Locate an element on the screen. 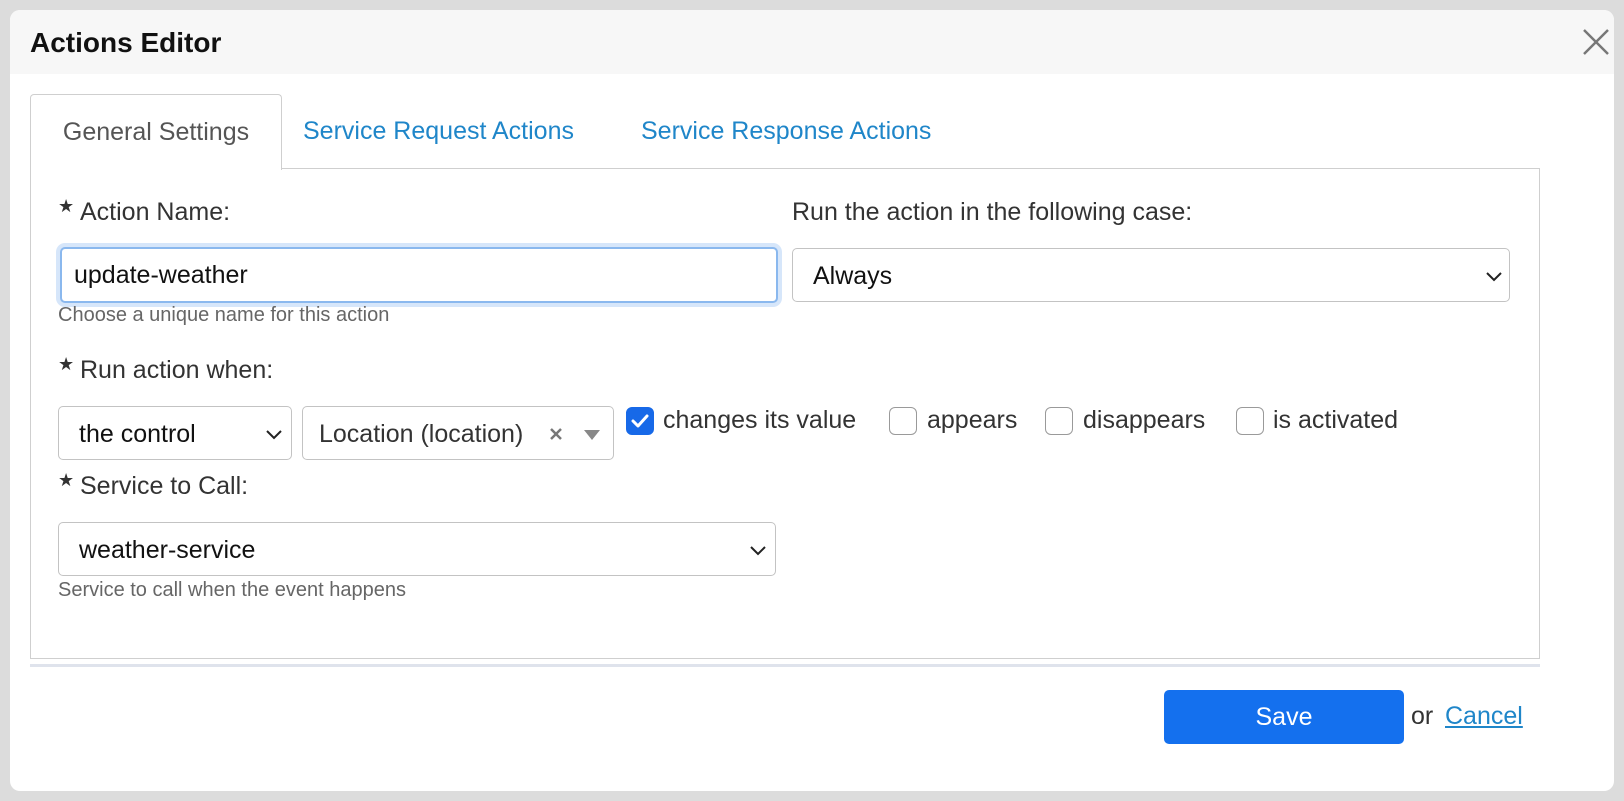 This screenshot has width=1624, height=801. changes-value-checkbox is located at coordinates (640, 421).